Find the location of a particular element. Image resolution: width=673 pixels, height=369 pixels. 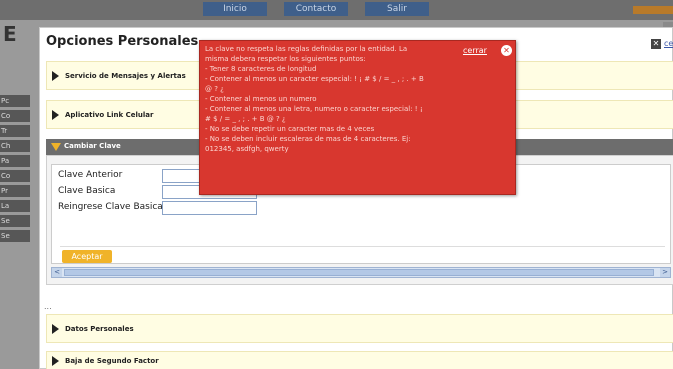

section-label: Aplicativo Link Celular is located at coordinates (109, 114).